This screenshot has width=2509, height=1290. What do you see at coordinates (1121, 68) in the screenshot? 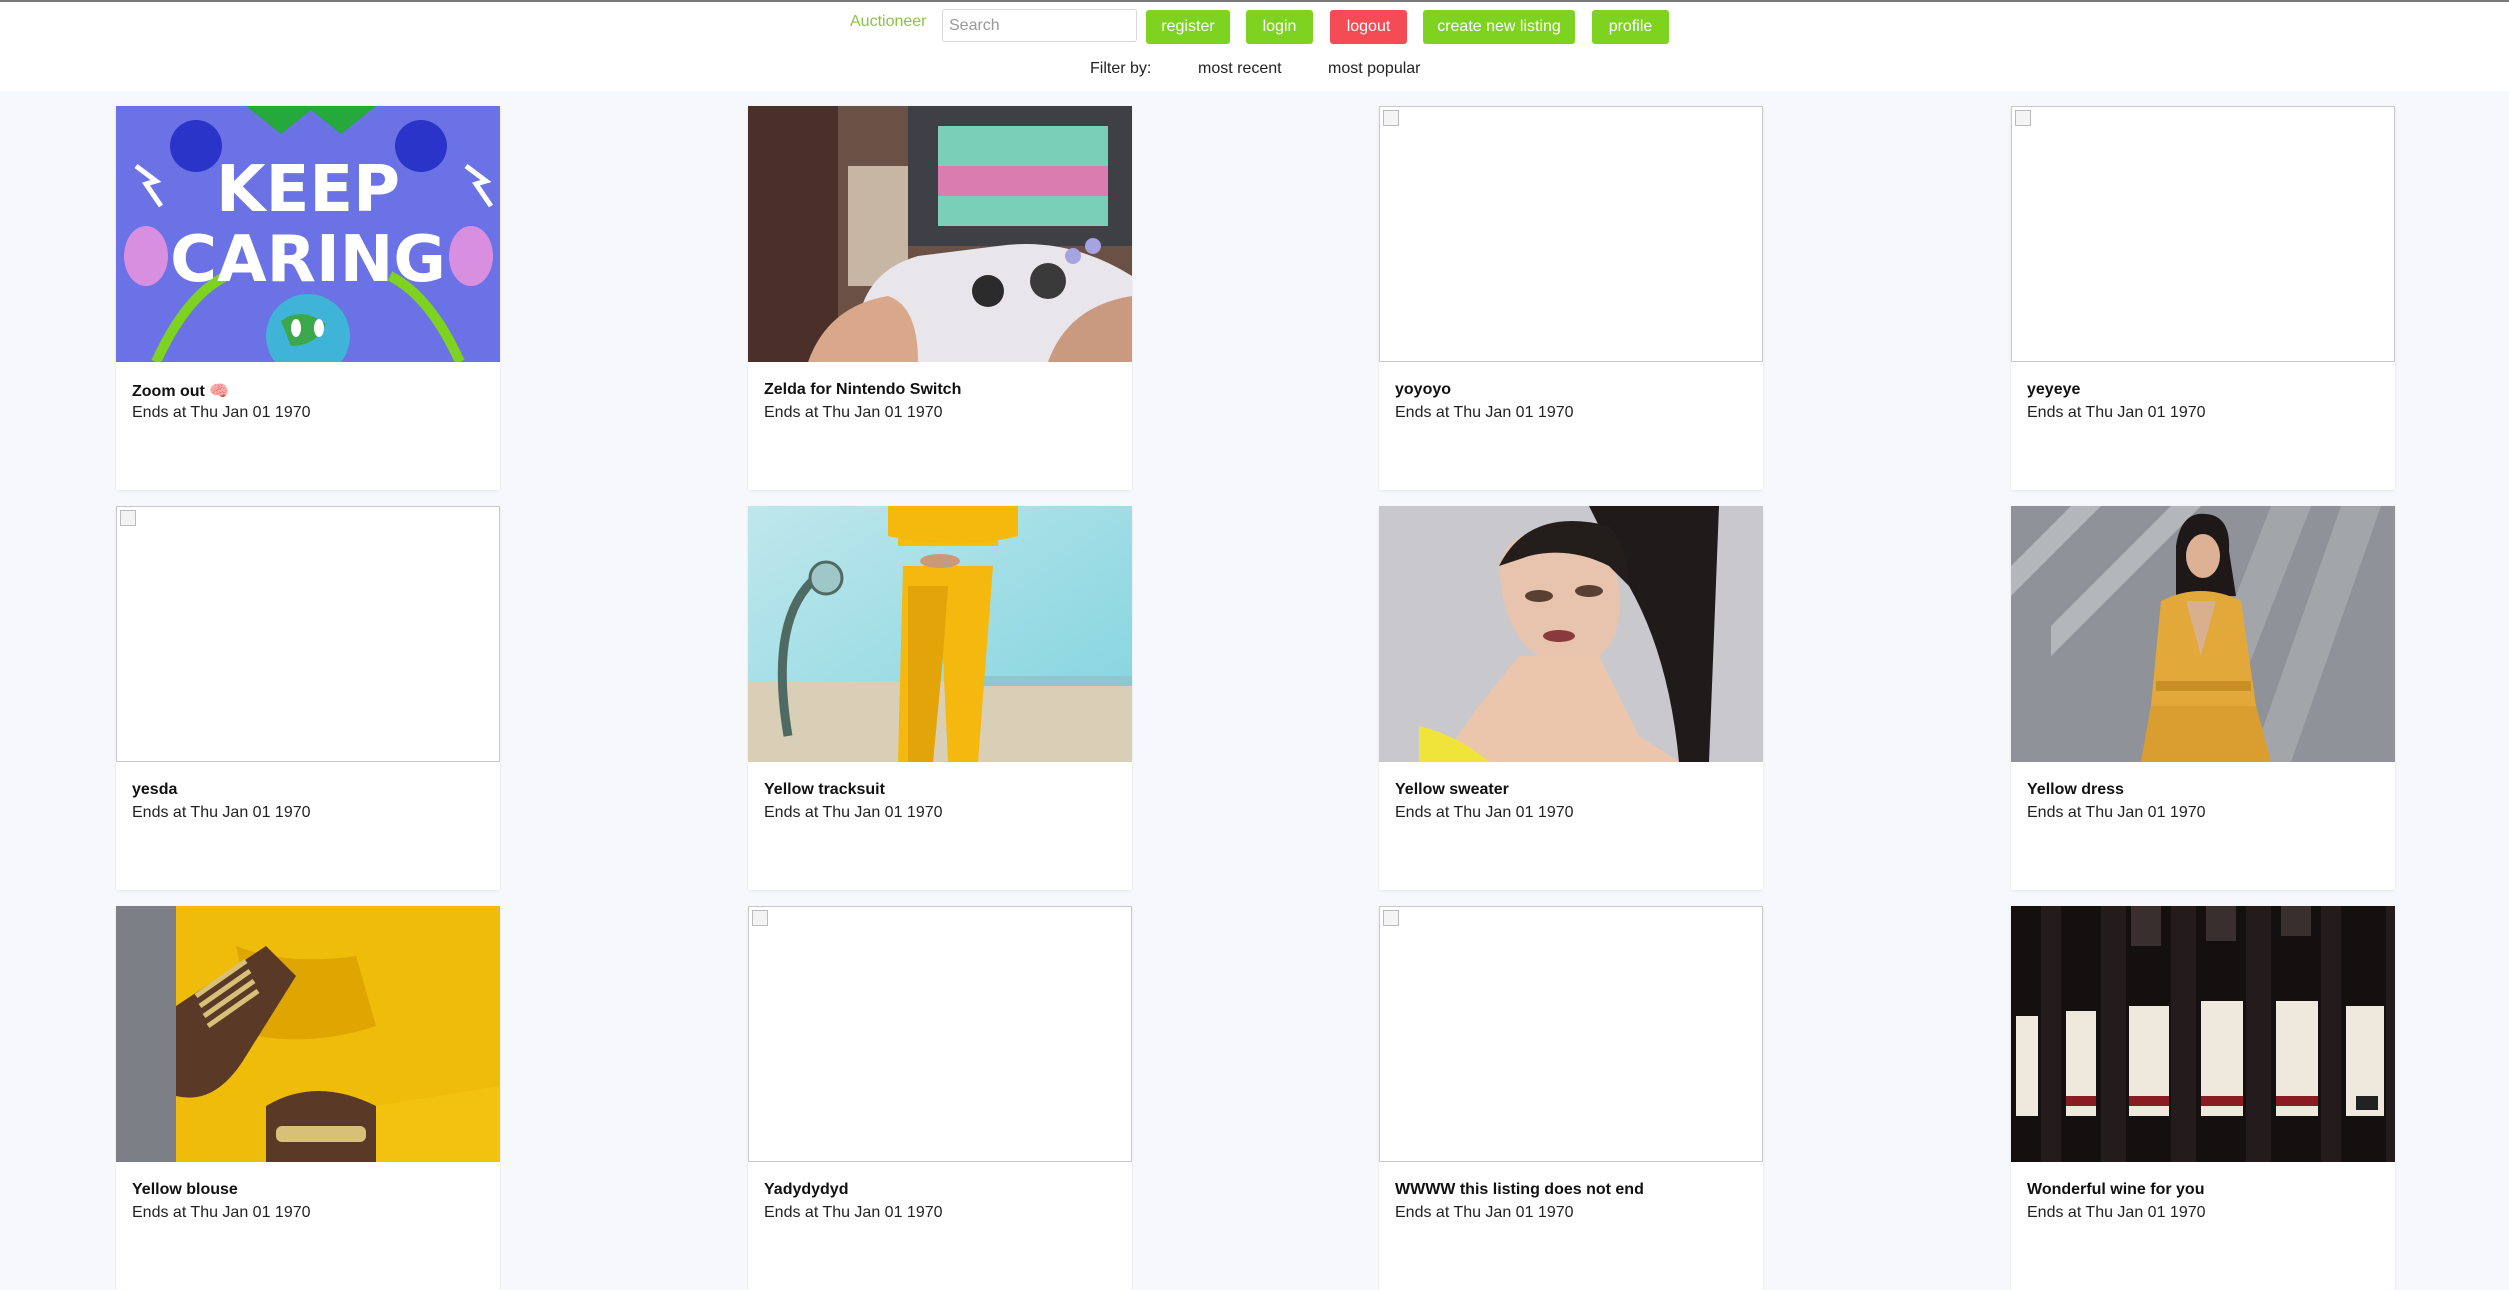
I see `filter-label: Filter by:` at bounding box center [1121, 68].